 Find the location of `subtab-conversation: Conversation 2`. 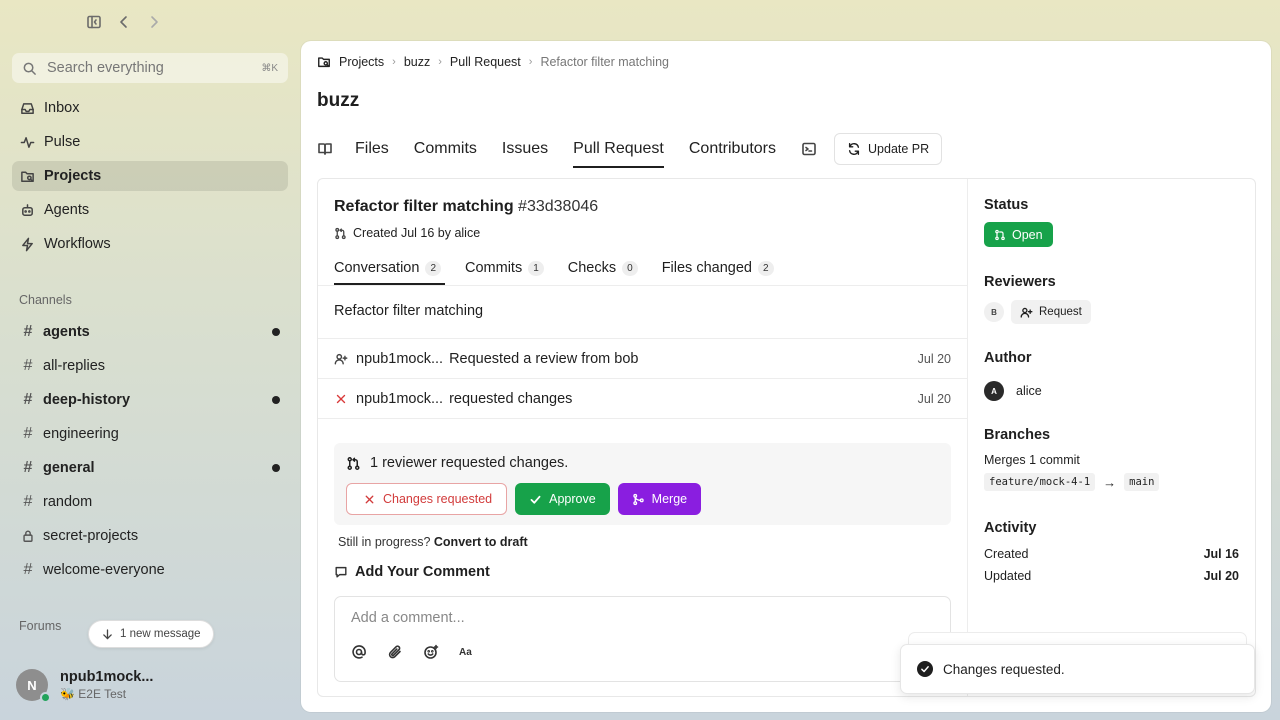

subtab-conversation: Conversation 2 is located at coordinates (389, 268).